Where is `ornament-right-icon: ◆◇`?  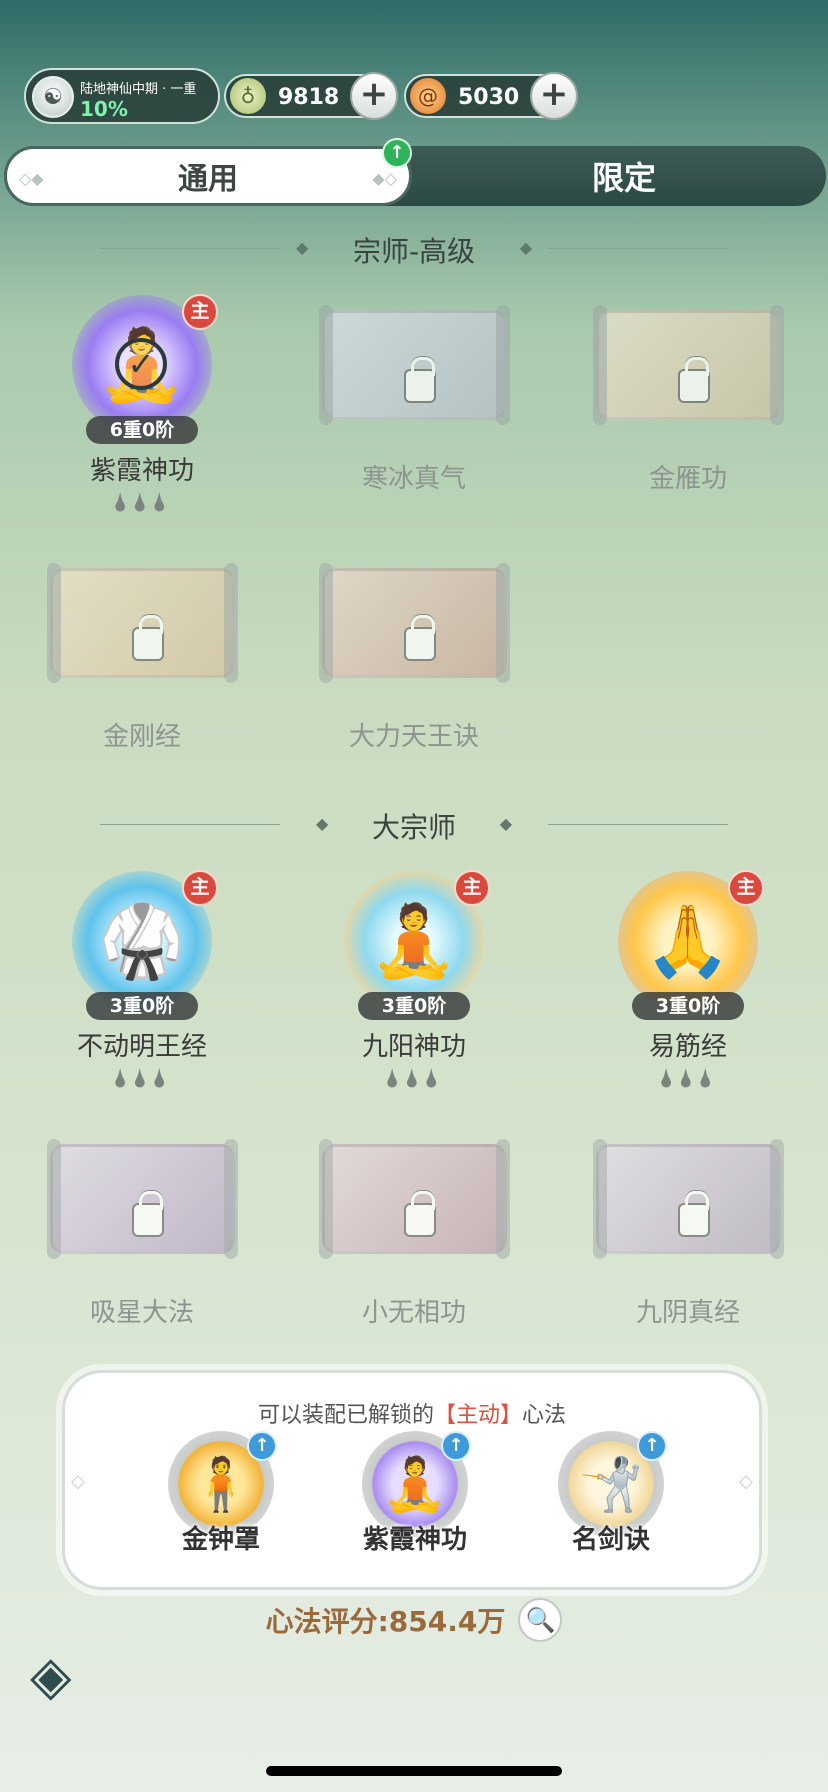
ornament-right-icon: ◆◇ is located at coordinates (384, 178).